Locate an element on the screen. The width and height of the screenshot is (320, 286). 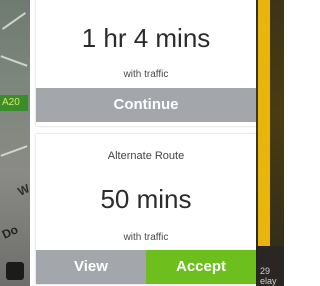
accept-button: Accept is located at coordinates (201, 267).